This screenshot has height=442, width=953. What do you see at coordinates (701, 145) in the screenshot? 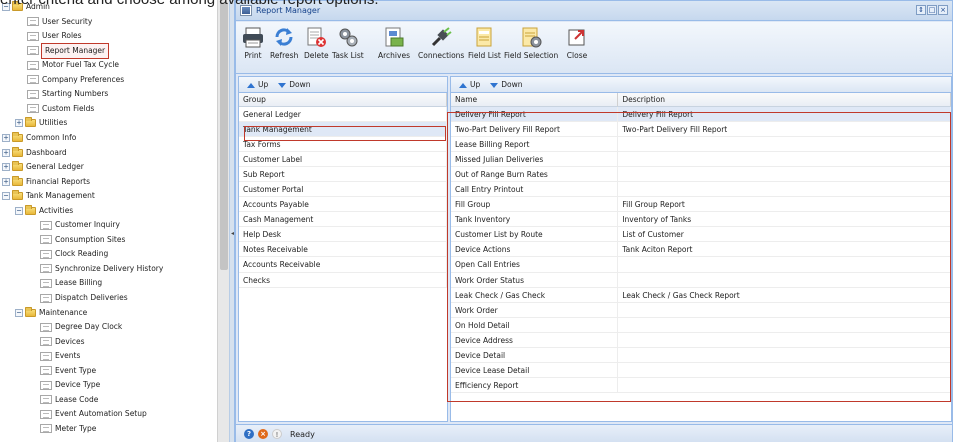
I see `report-row: Lease Billing Report` at bounding box center [701, 145].